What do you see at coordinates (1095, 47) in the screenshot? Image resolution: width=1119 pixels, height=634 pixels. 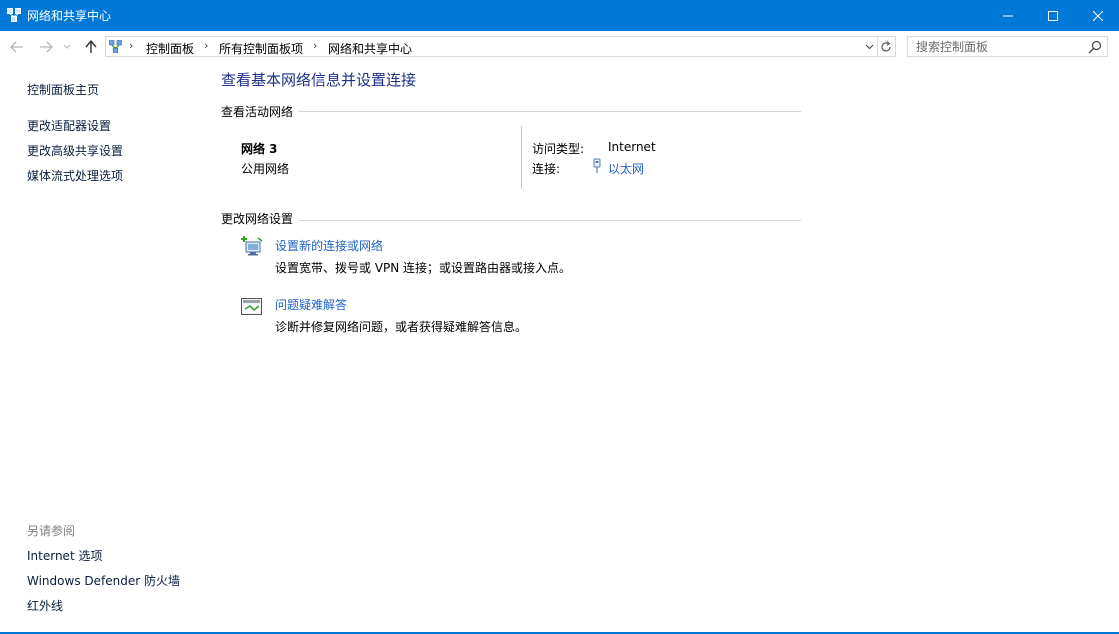 I see `search-icon` at bounding box center [1095, 47].